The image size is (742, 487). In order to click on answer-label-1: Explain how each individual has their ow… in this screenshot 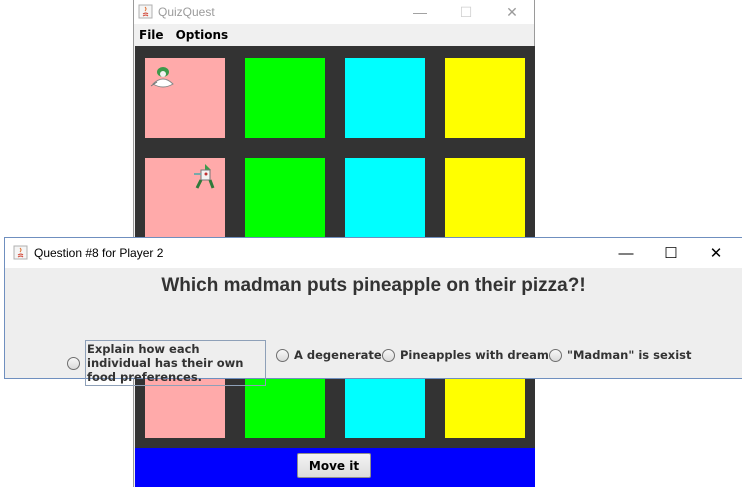, I will do `click(175, 363)`.